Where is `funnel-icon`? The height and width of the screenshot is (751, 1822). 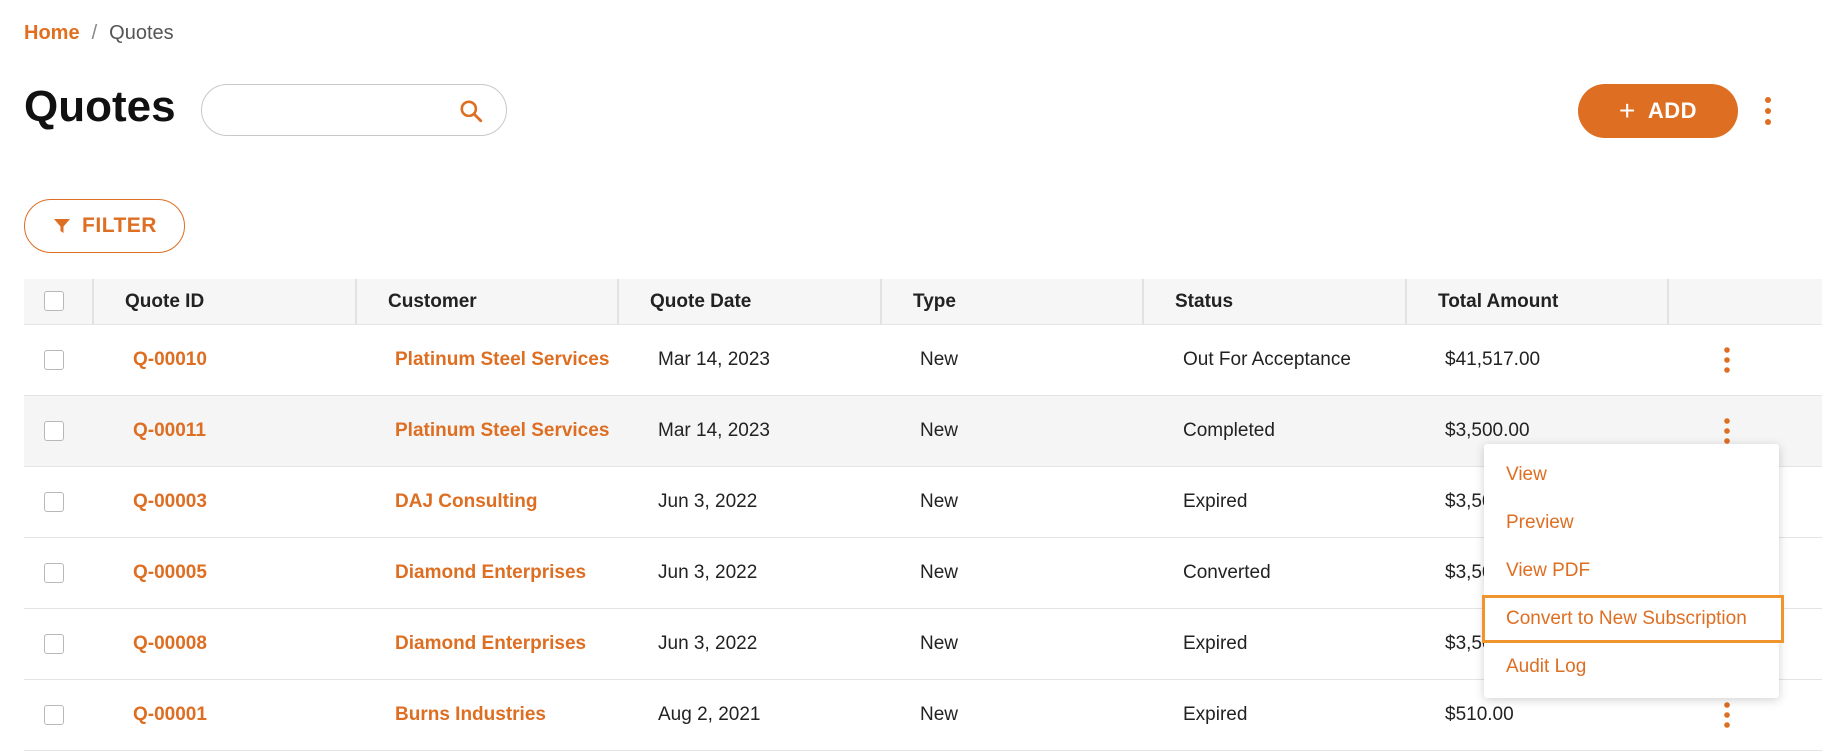
funnel-icon is located at coordinates (62, 226).